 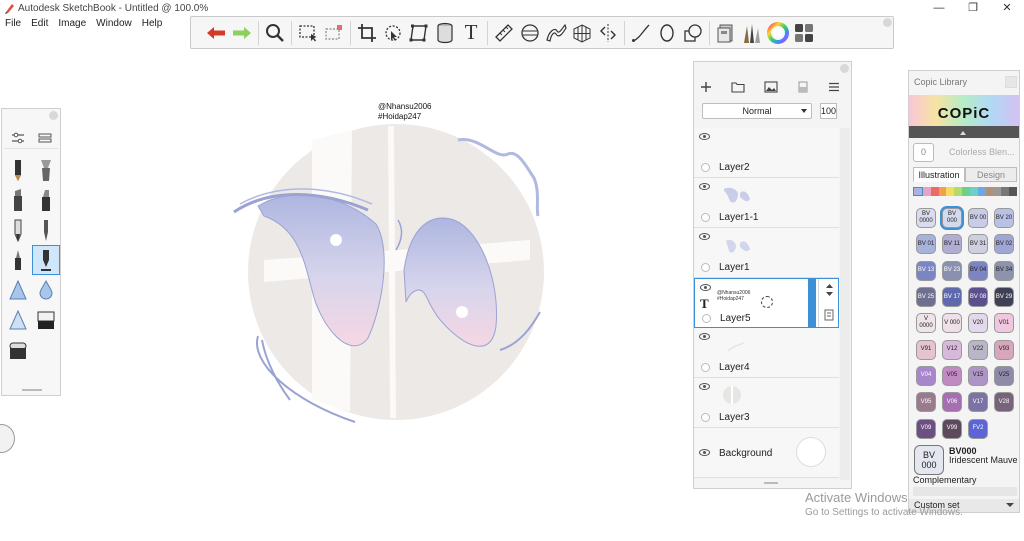 I want to click on color-family-yg, so click(x=958, y=191).